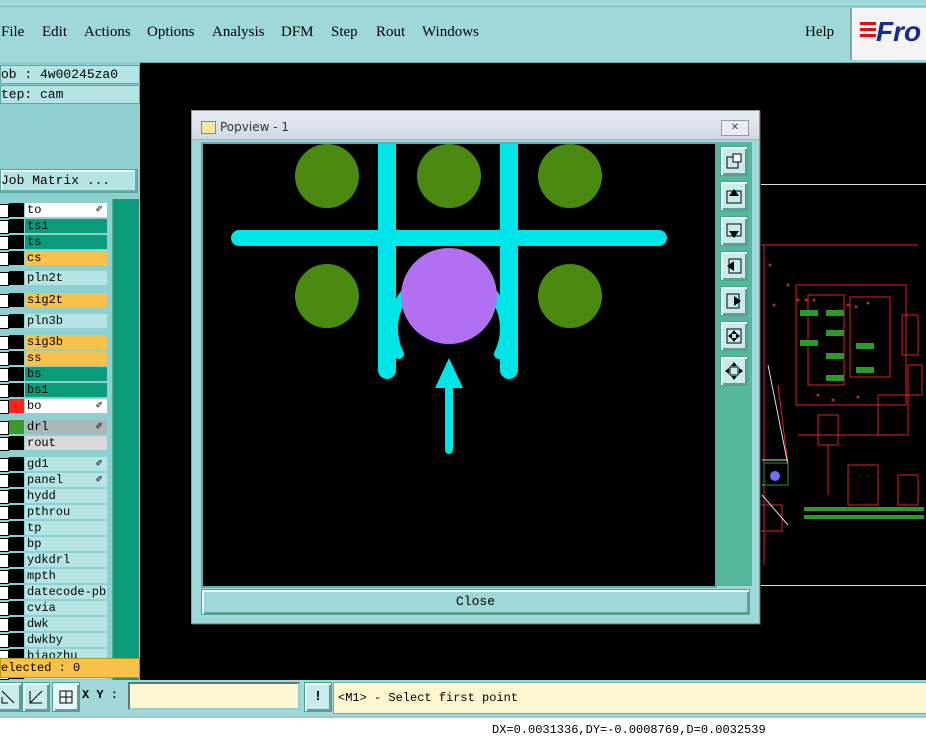  I want to click on menu-analysis: Analysis, so click(238, 32).